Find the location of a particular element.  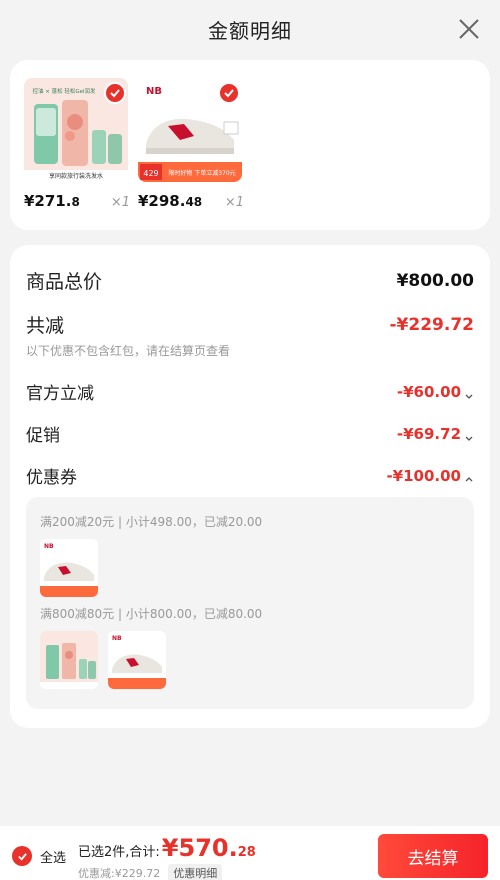

promo-price: 429 is located at coordinates (150, 173).